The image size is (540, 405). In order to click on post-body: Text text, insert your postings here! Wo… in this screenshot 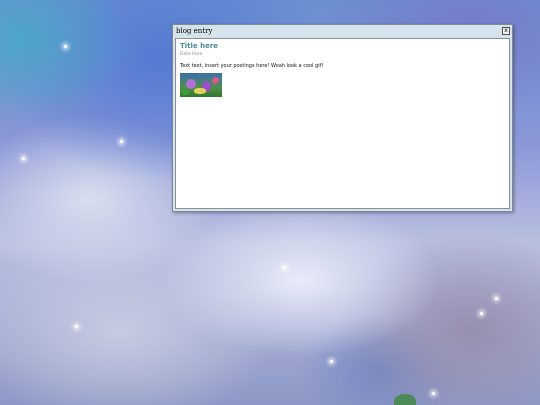, I will do `click(252, 66)`.